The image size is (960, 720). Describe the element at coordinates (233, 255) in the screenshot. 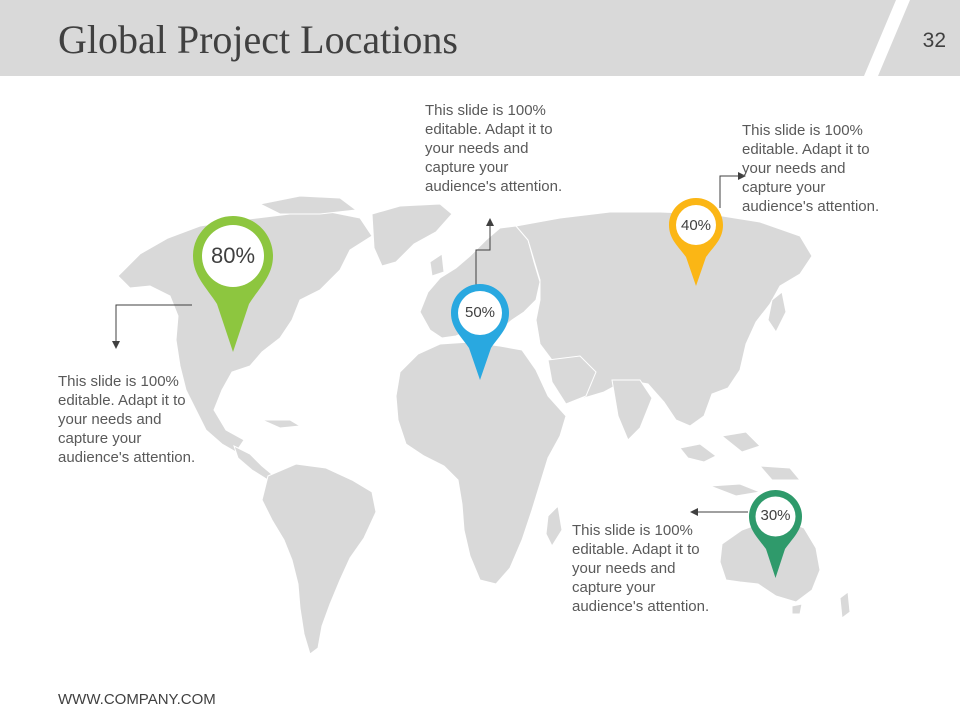

I see `pin-label-north-america: 80%` at that location.